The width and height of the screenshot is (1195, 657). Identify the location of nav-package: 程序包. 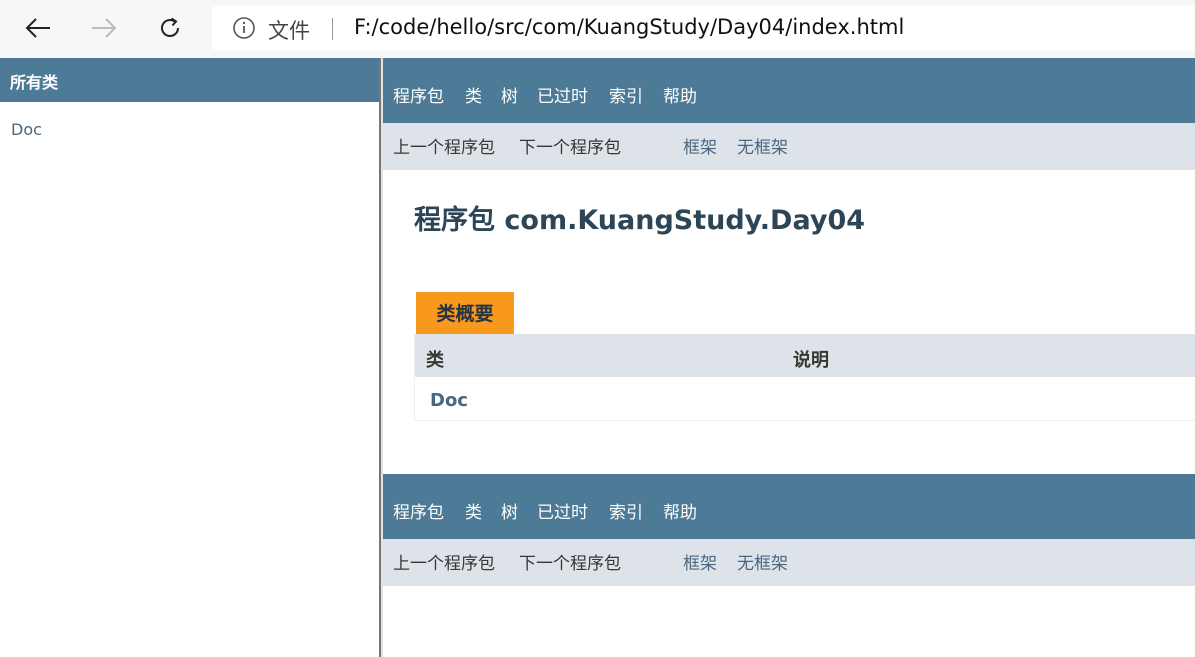
(418, 97).